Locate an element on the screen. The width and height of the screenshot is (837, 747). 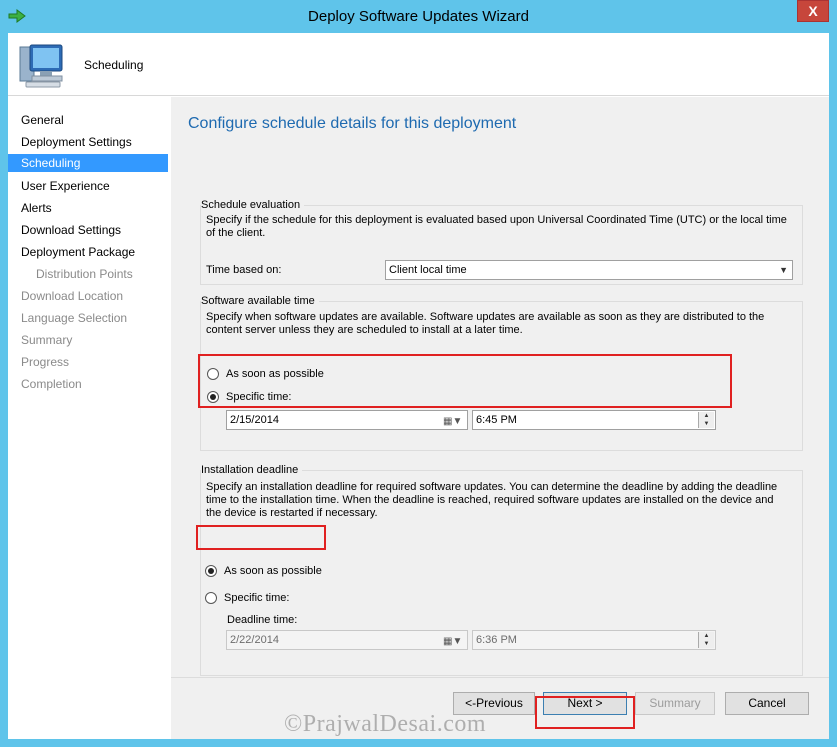
computer-monitor-icon is located at coordinates (41, 66).